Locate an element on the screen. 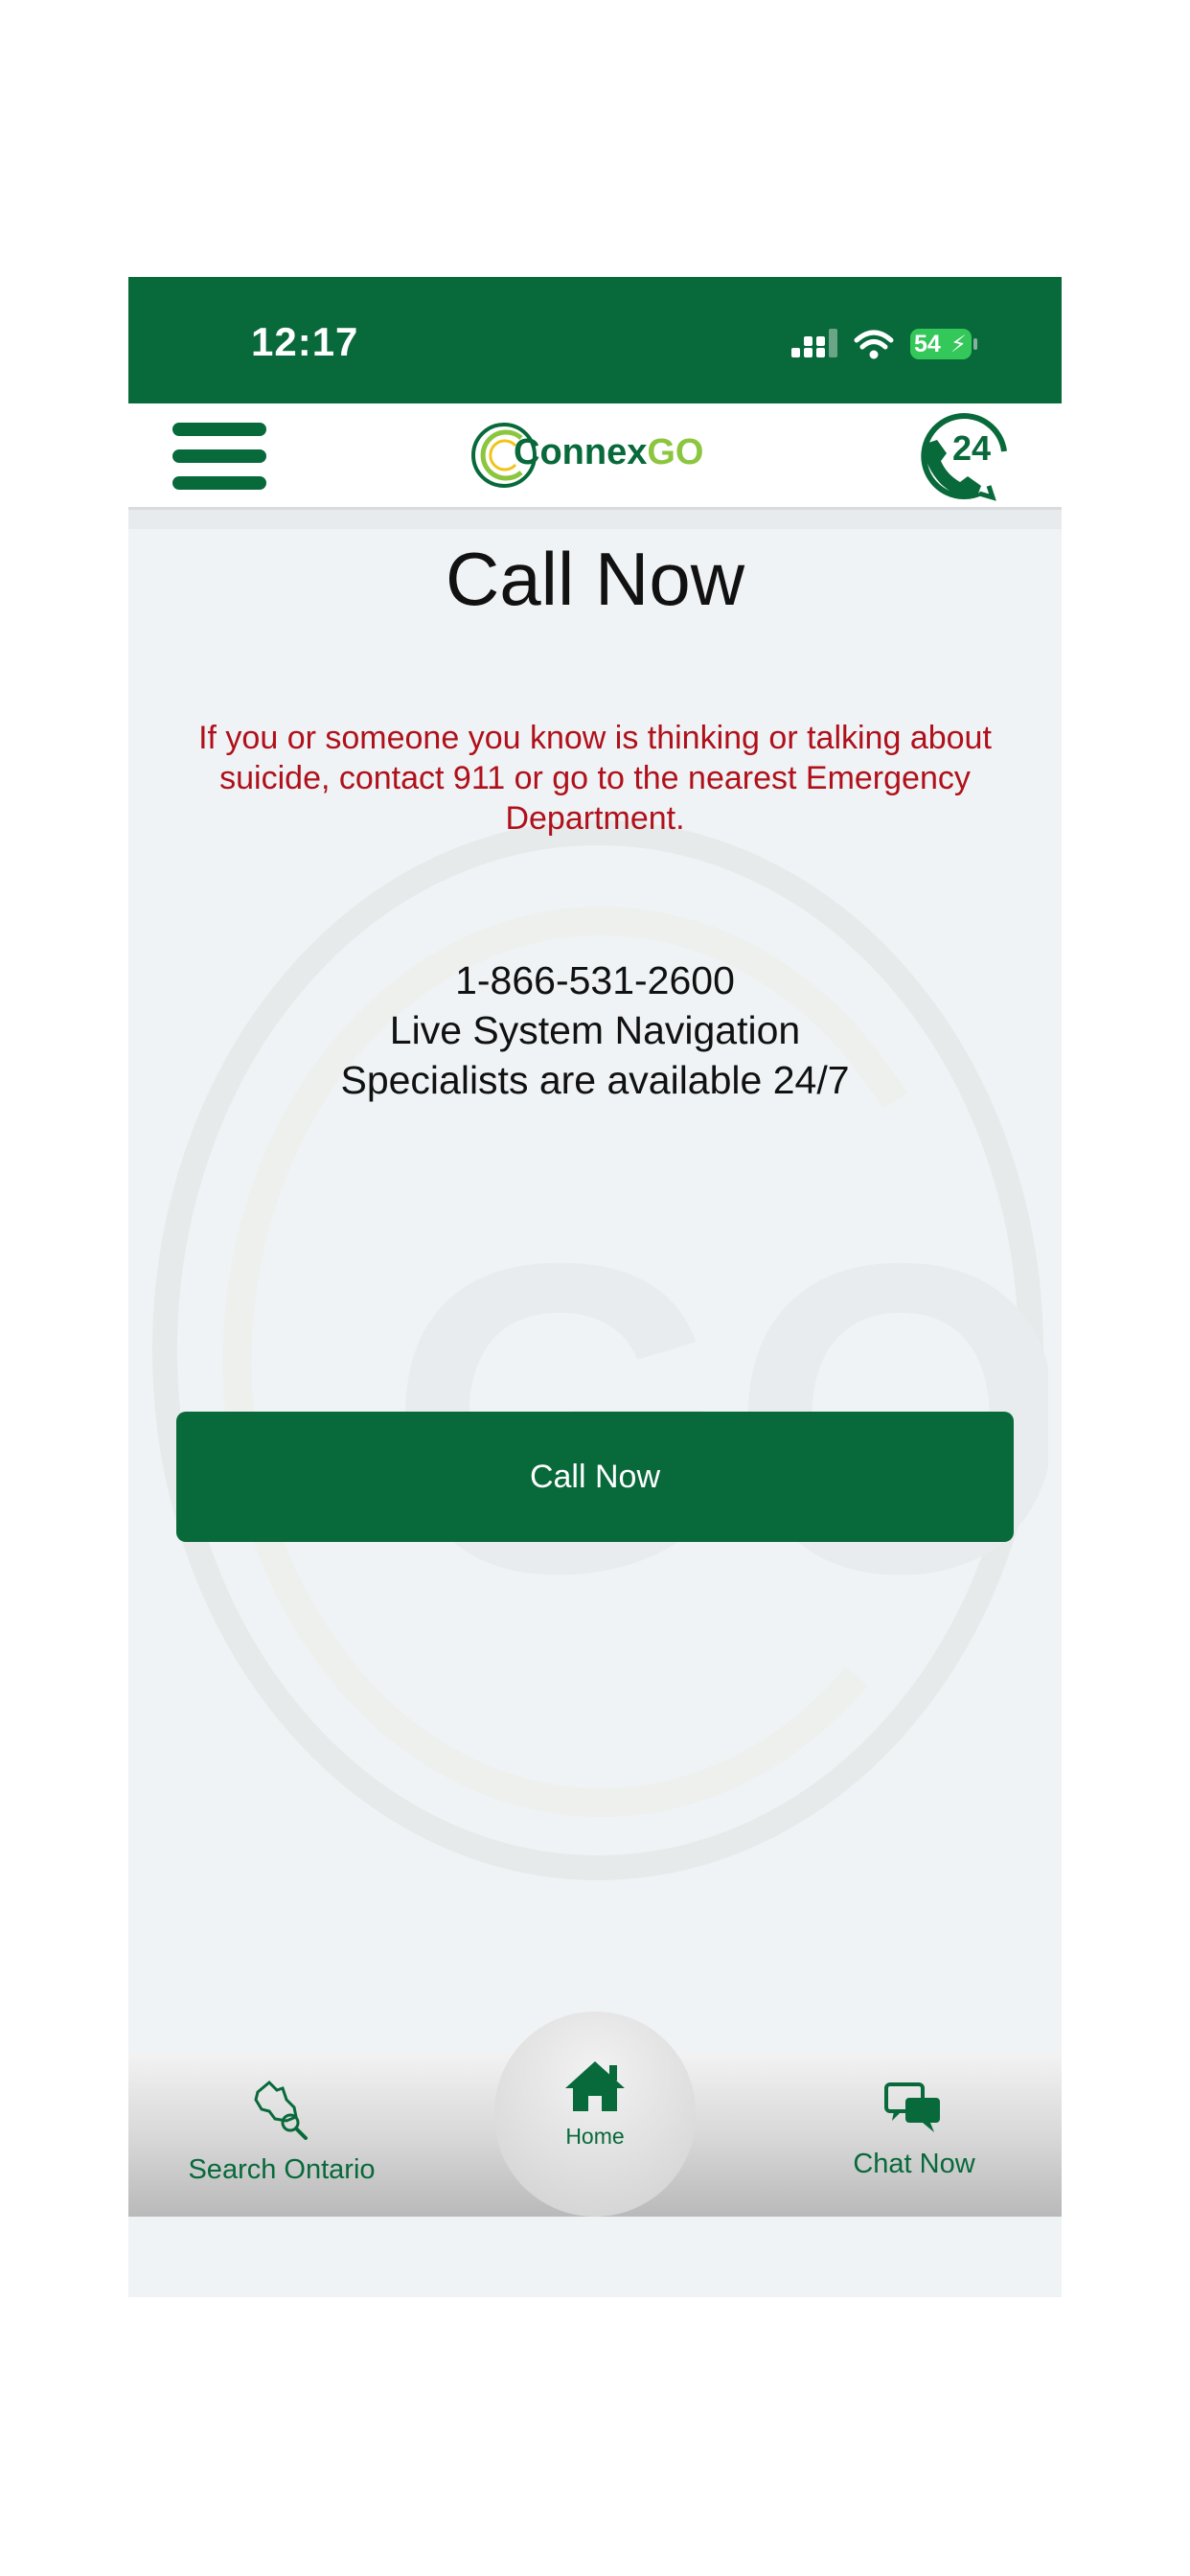 The height and width of the screenshot is (2576, 1190). nav-search-ontario: Search Ontario is located at coordinates (282, 2133).